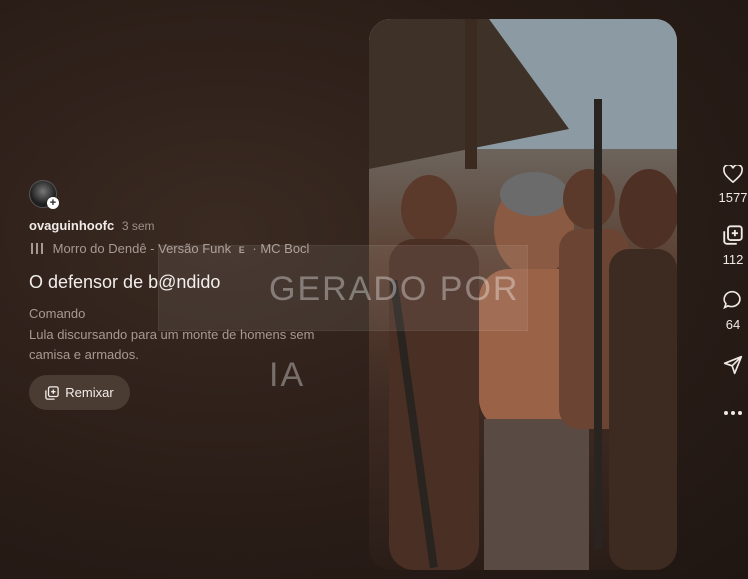 Image resolution: width=748 pixels, height=579 pixels. I want to click on comment-count: 64, so click(733, 324).